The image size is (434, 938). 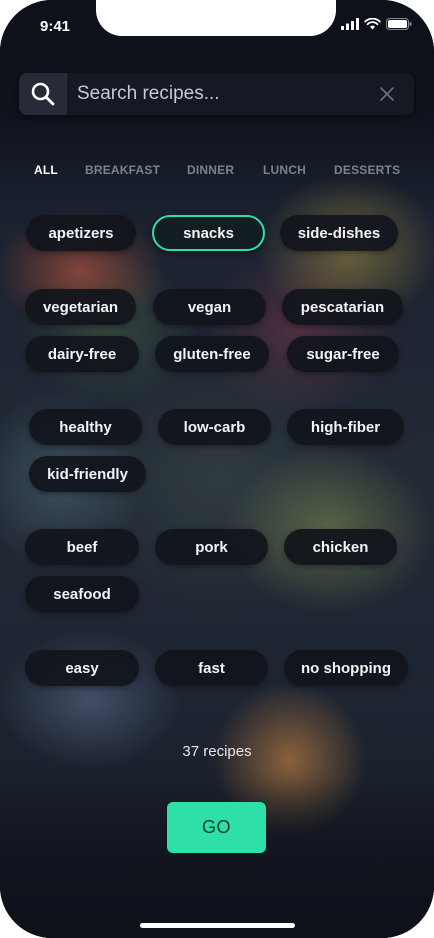 What do you see at coordinates (342, 307) in the screenshot?
I see `chip-pescatarian: pescatarian` at bounding box center [342, 307].